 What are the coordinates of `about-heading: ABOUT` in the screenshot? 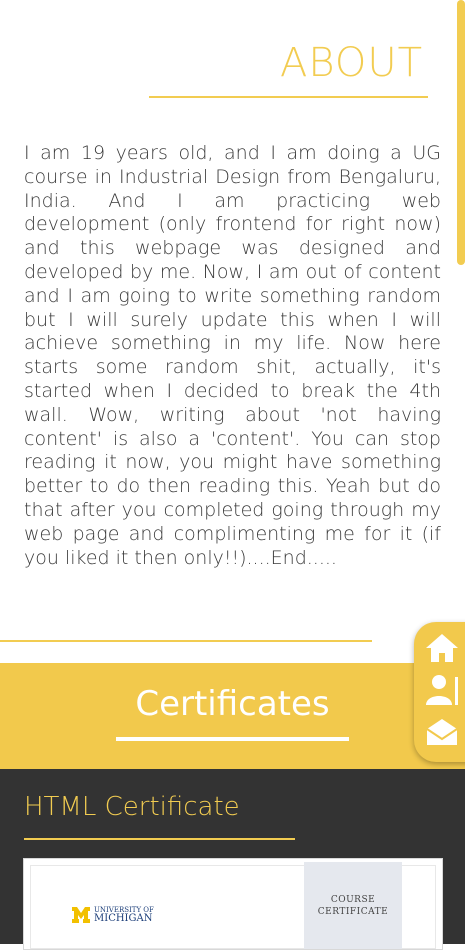 It's located at (352, 63).